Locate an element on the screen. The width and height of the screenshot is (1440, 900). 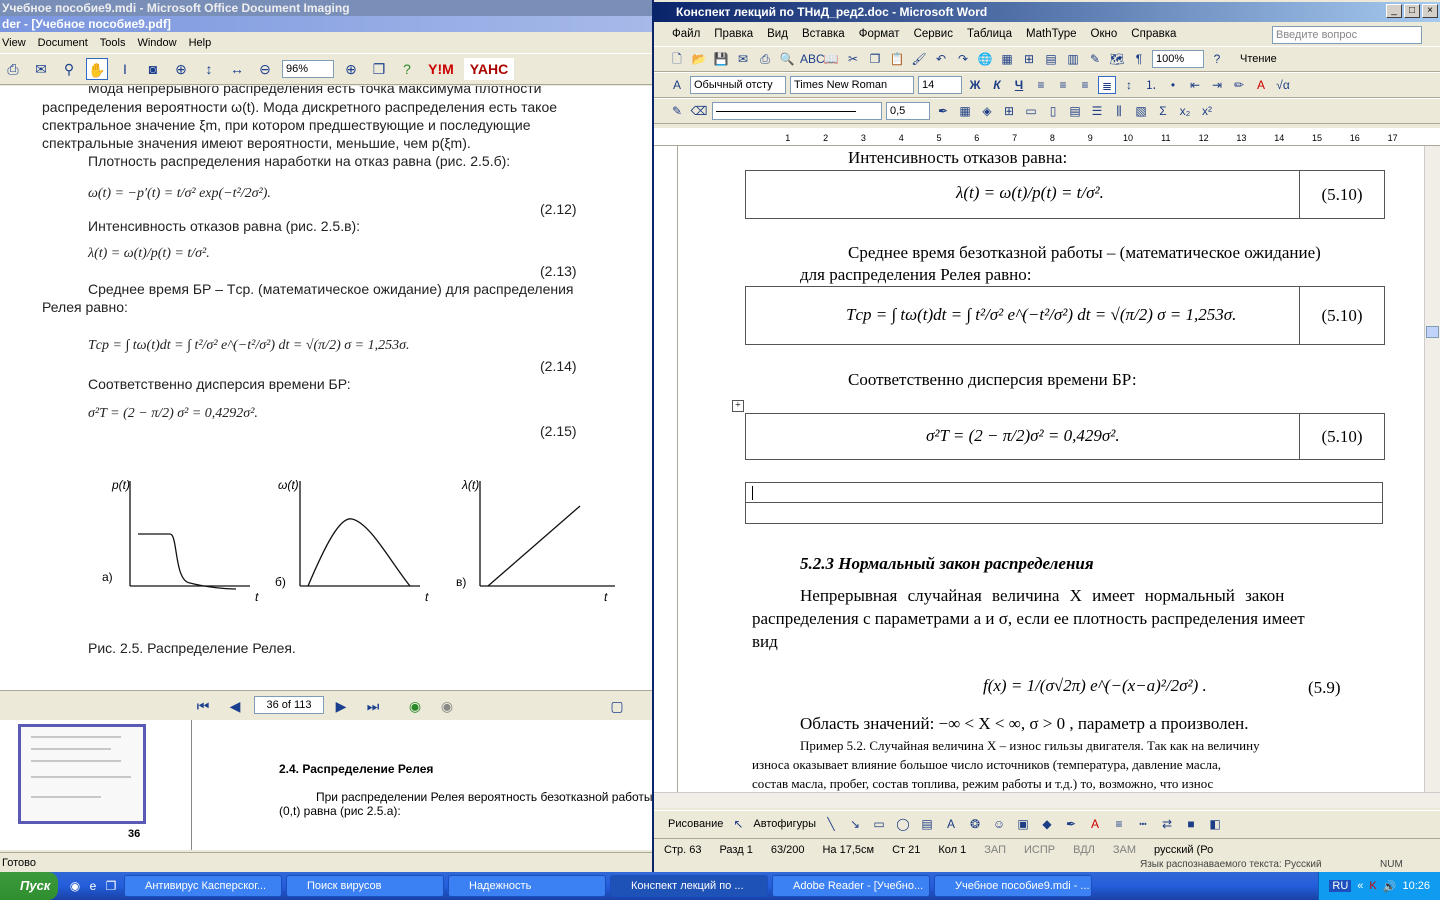
forward-icon: ◉ is located at coordinates (447, 706).